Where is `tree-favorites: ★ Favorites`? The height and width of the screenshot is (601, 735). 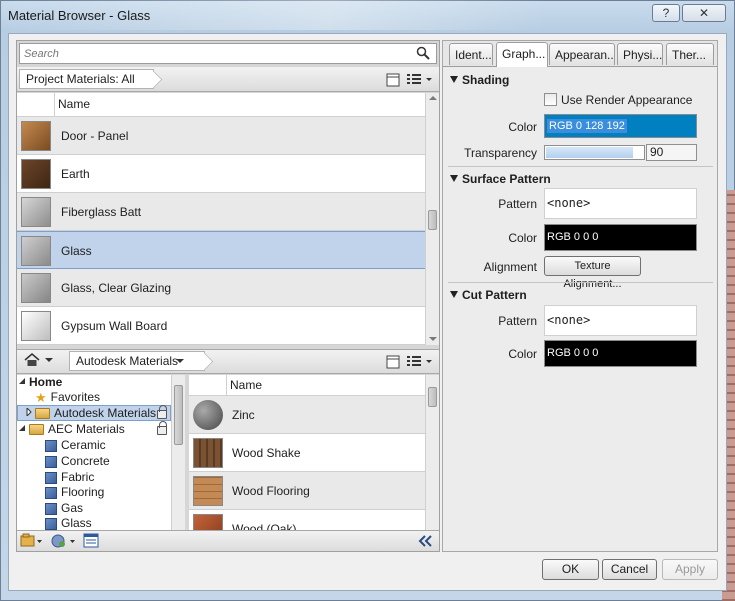 tree-favorites: ★ Favorites is located at coordinates (67, 398).